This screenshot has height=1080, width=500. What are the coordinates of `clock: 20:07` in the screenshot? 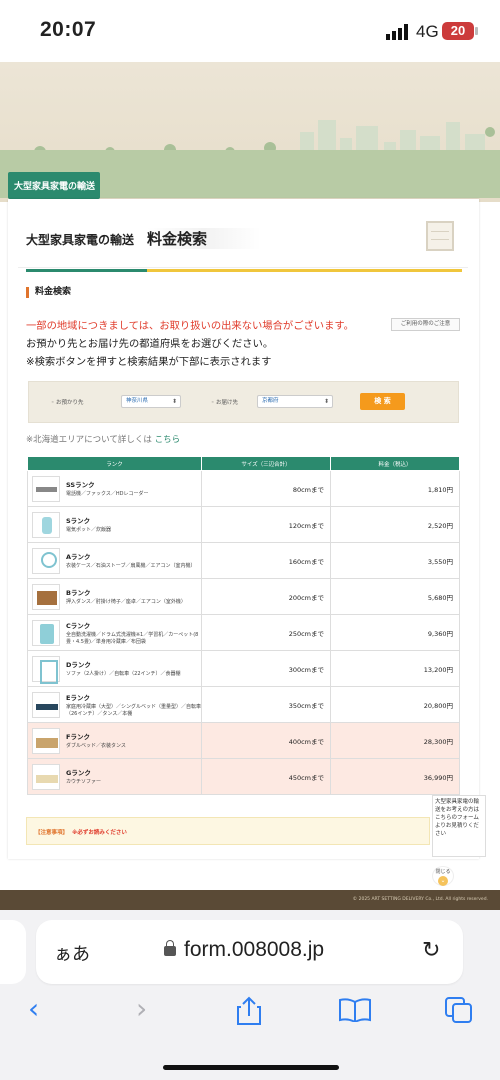 It's located at (68, 29).